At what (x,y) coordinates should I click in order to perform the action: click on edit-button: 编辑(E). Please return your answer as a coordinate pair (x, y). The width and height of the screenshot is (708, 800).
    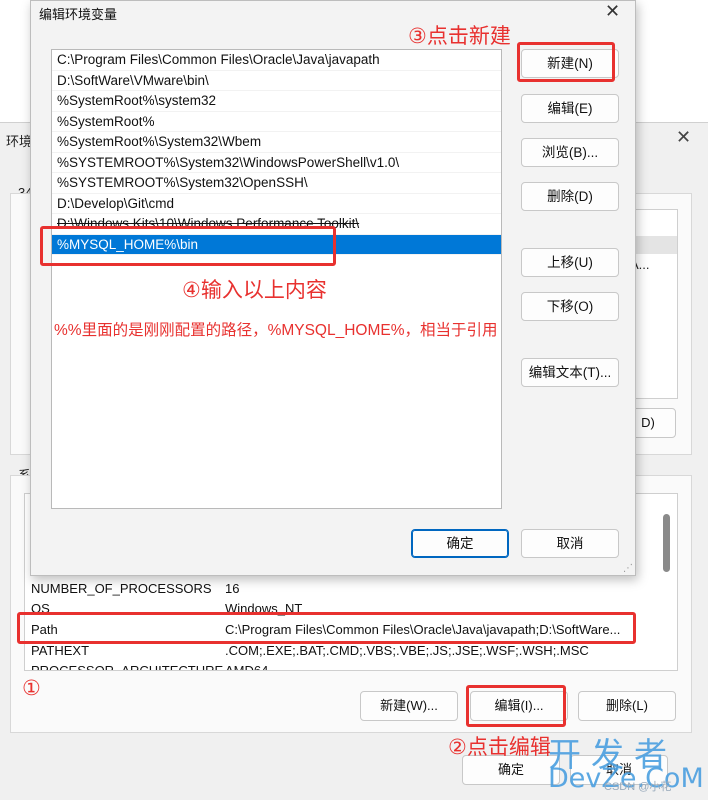
    Looking at the image, I should click on (570, 108).